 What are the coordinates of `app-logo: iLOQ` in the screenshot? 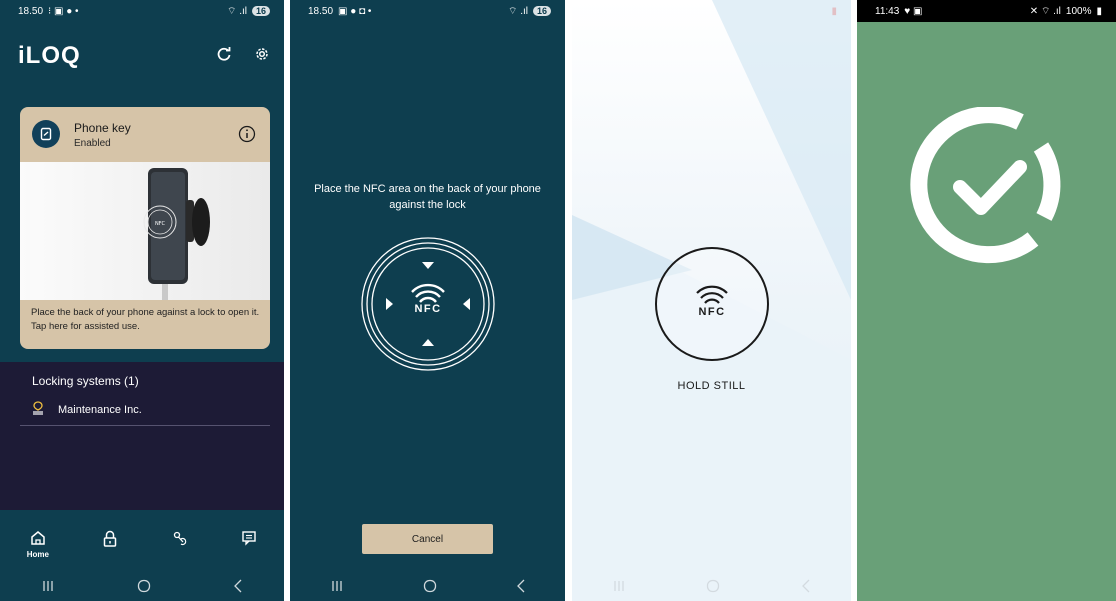 It's located at (49, 55).